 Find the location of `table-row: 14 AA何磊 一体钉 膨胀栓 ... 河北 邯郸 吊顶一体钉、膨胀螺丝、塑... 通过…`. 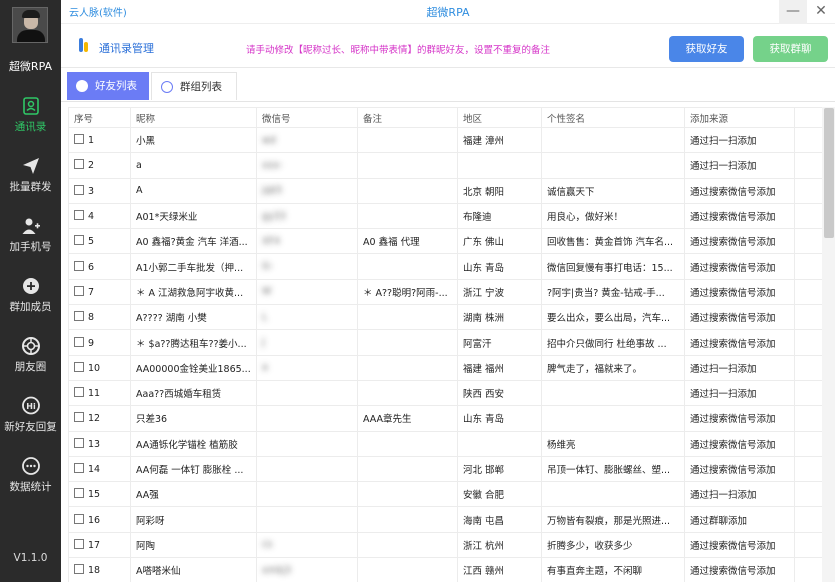

table-row: 14 AA何磊 一体钉 膨胀栓 ... 河北 邯郸 吊顶一体钉、膨胀螺丝、塑... 通过… is located at coordinates (445, 469).